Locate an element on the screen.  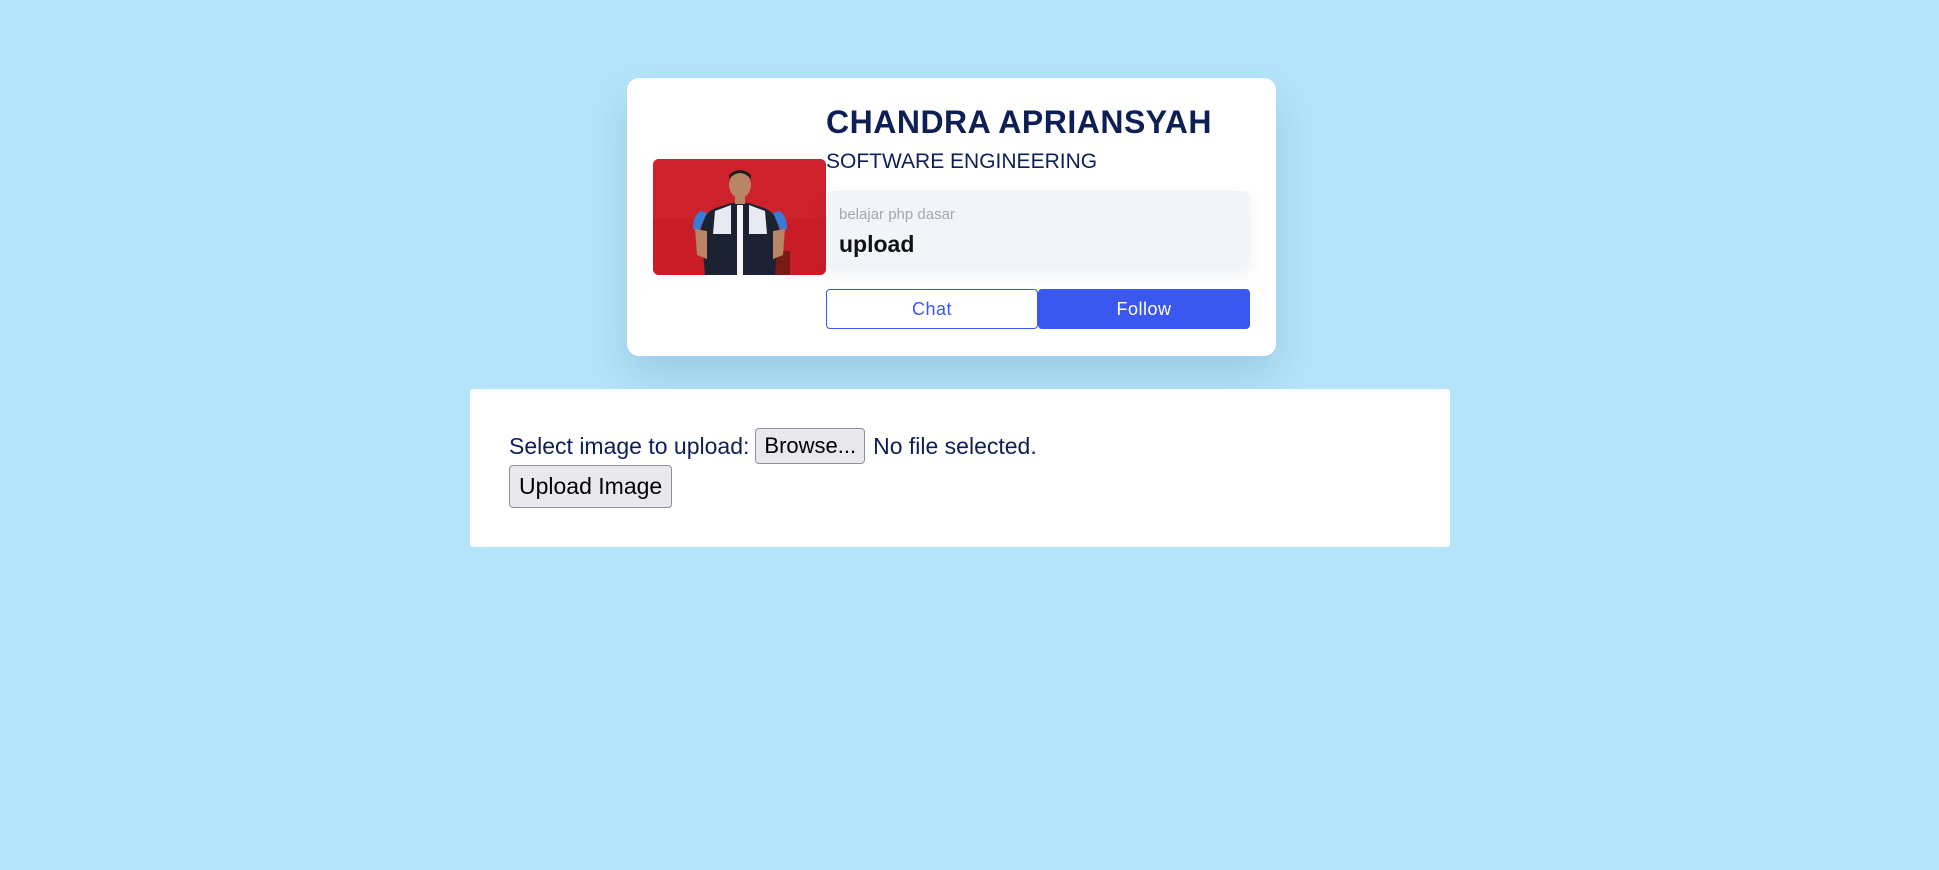
upload-image-button: Upload Image is located at coordinates (591, 486).